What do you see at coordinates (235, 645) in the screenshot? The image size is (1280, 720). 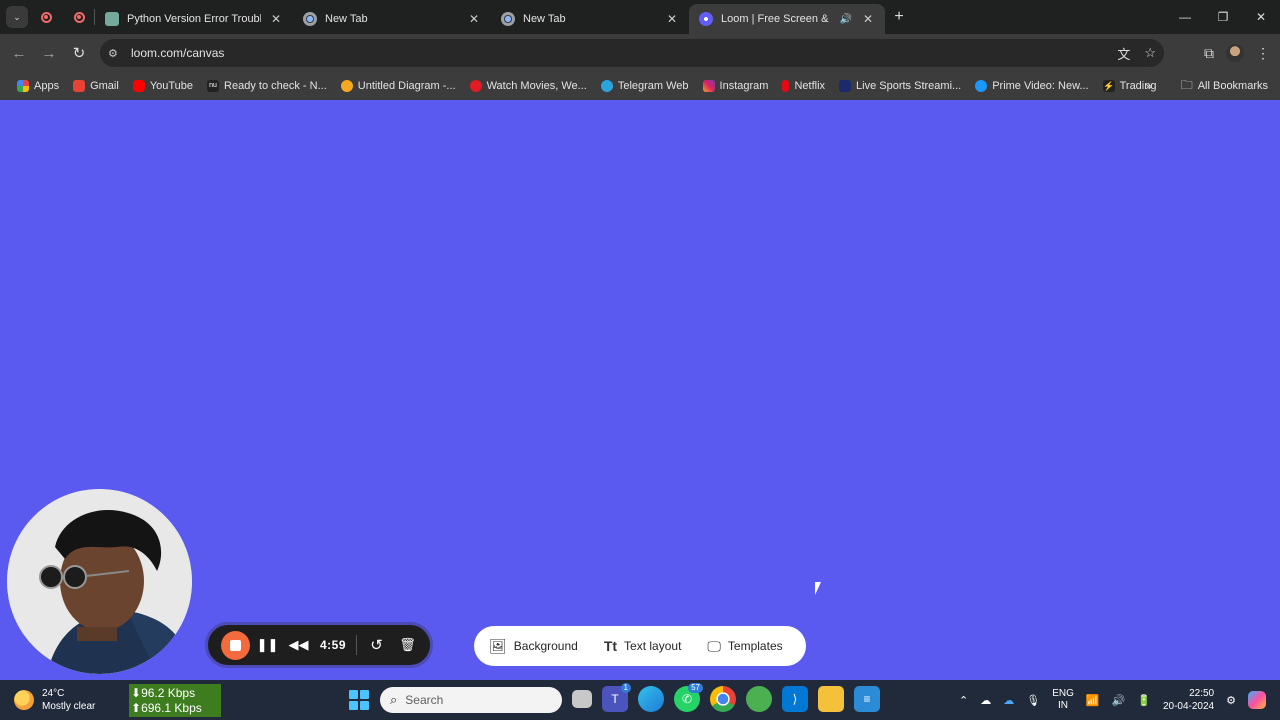 I see `stop-recording-button` at bounding box center [235, 645].